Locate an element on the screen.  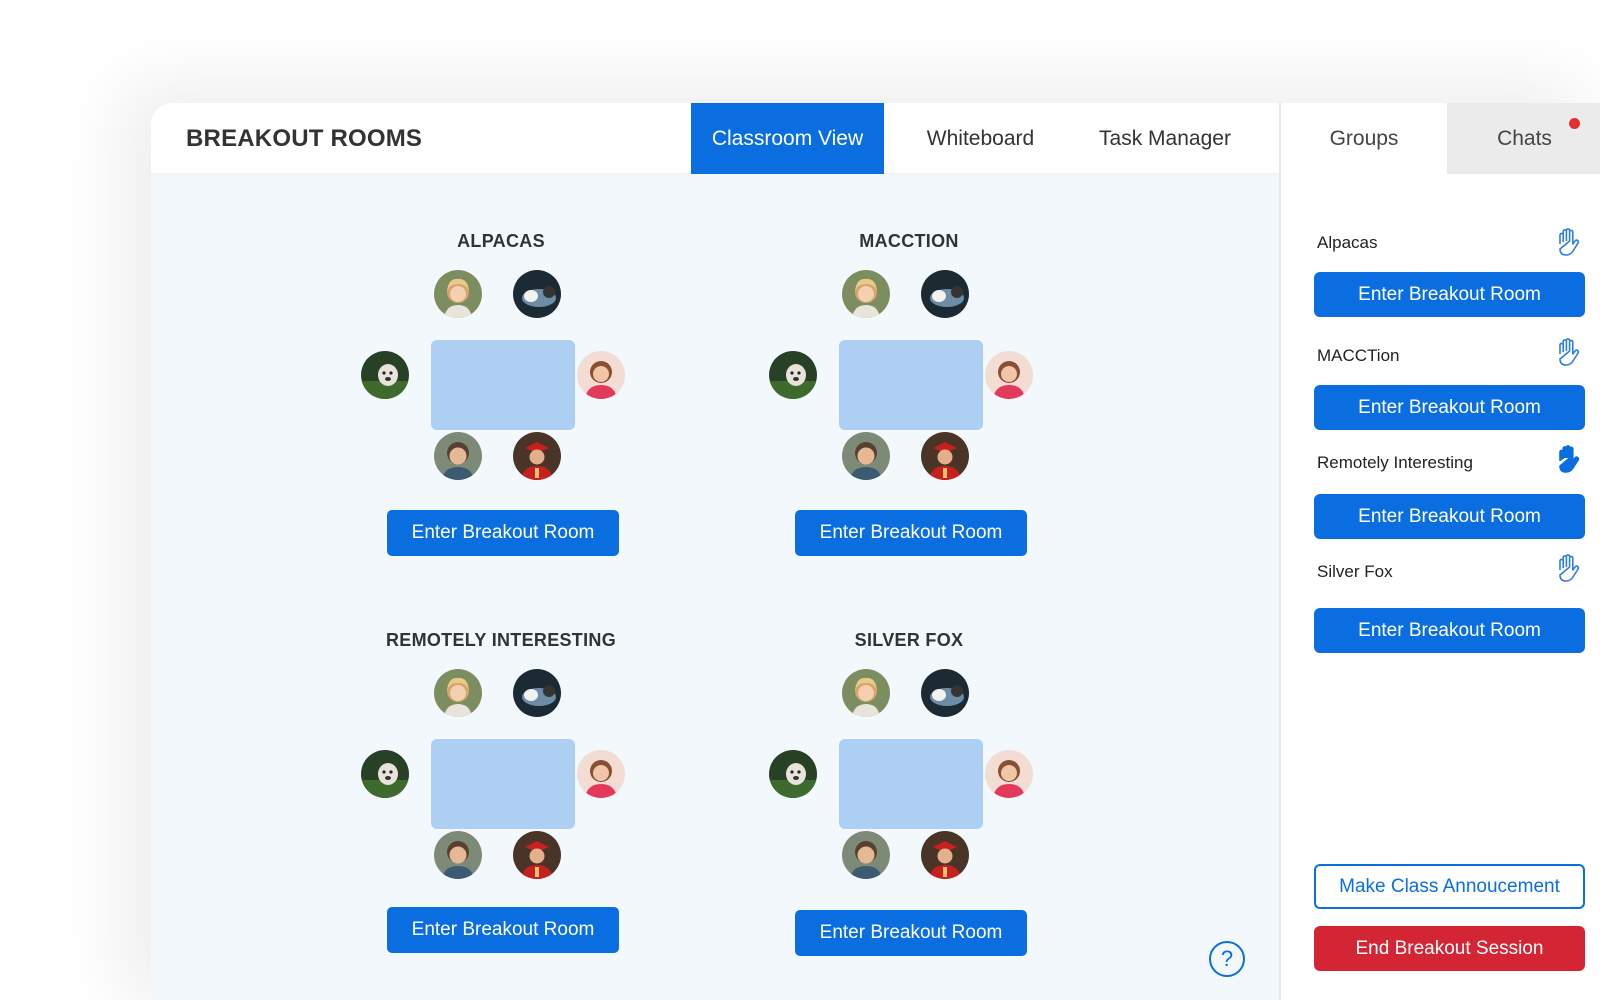
room-card-maccion: MACCTION Enter Breakout Room is located at coordinates (909, 411).